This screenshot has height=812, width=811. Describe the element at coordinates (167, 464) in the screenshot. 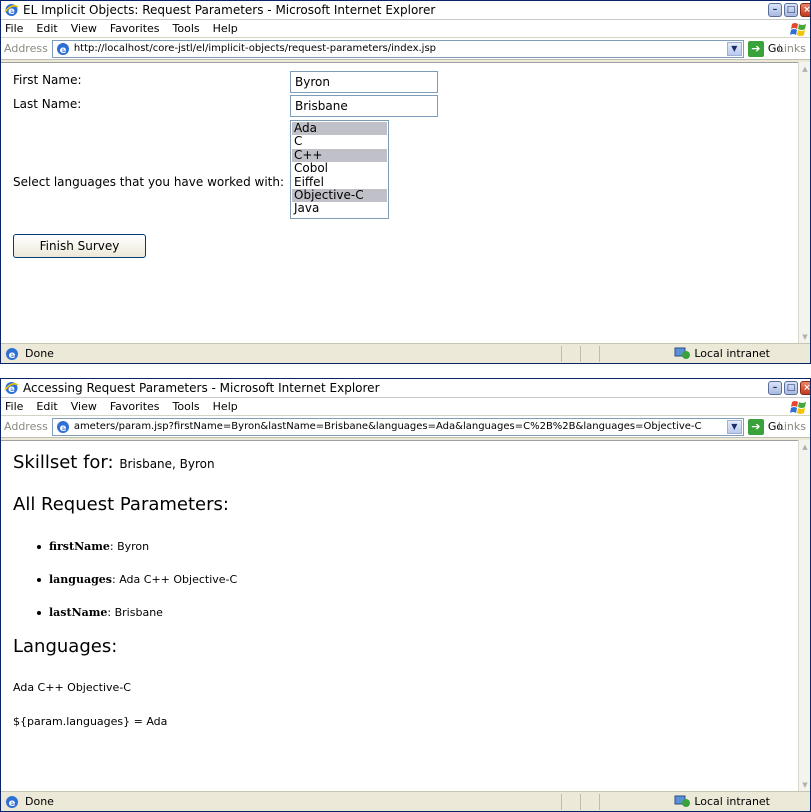

I see `skillset-name: Brisbane, Byron` at that location.